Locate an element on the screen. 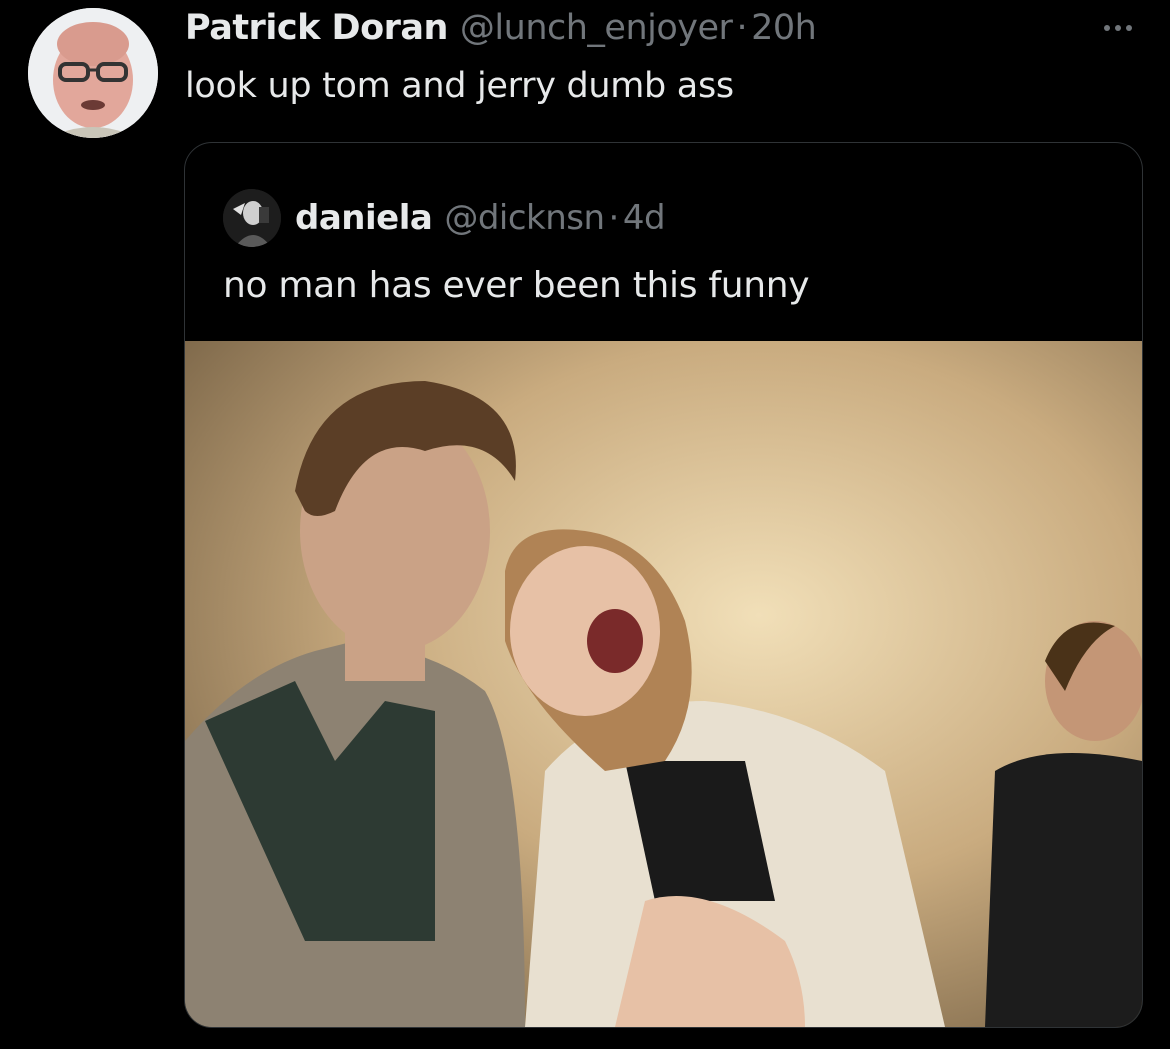  quoted-tweet-header: daniela @dicknsn · 4d is located at coordinates (444, 218).